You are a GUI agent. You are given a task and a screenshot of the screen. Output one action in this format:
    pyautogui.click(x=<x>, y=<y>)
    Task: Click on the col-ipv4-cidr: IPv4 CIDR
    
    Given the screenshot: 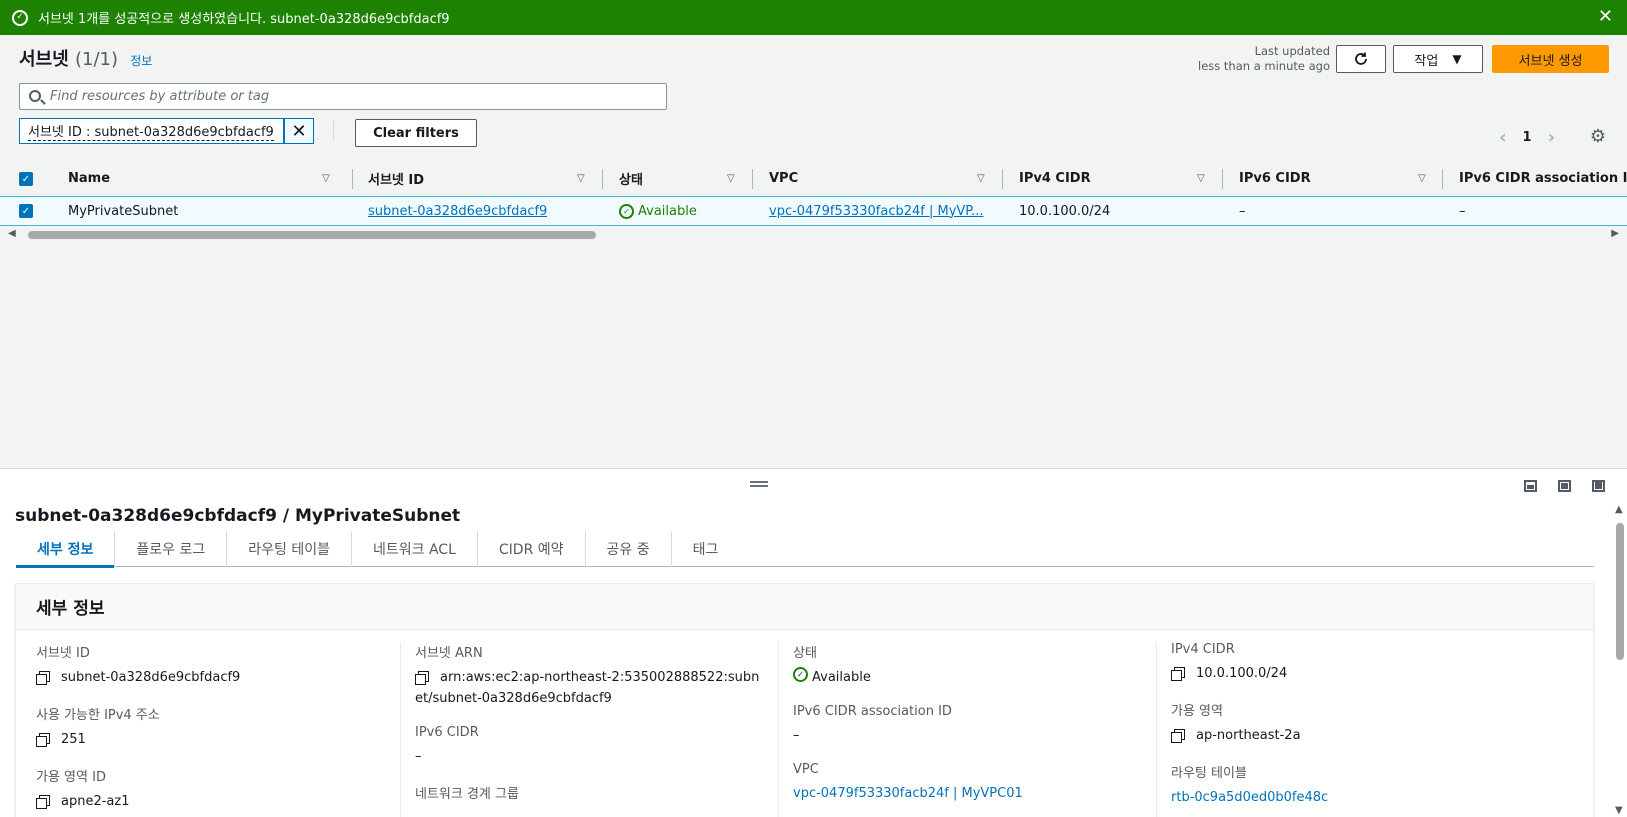 What is the action you would take?
    pyautogui.click(x=1055, y=178)
    